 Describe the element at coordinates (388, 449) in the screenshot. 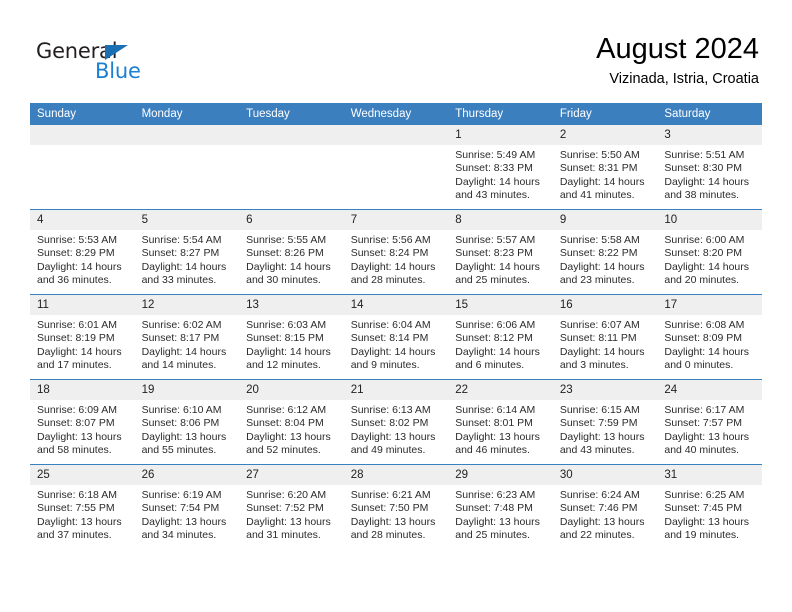

I see `daylight-duration-line2: and 49 minutes.` at that location.